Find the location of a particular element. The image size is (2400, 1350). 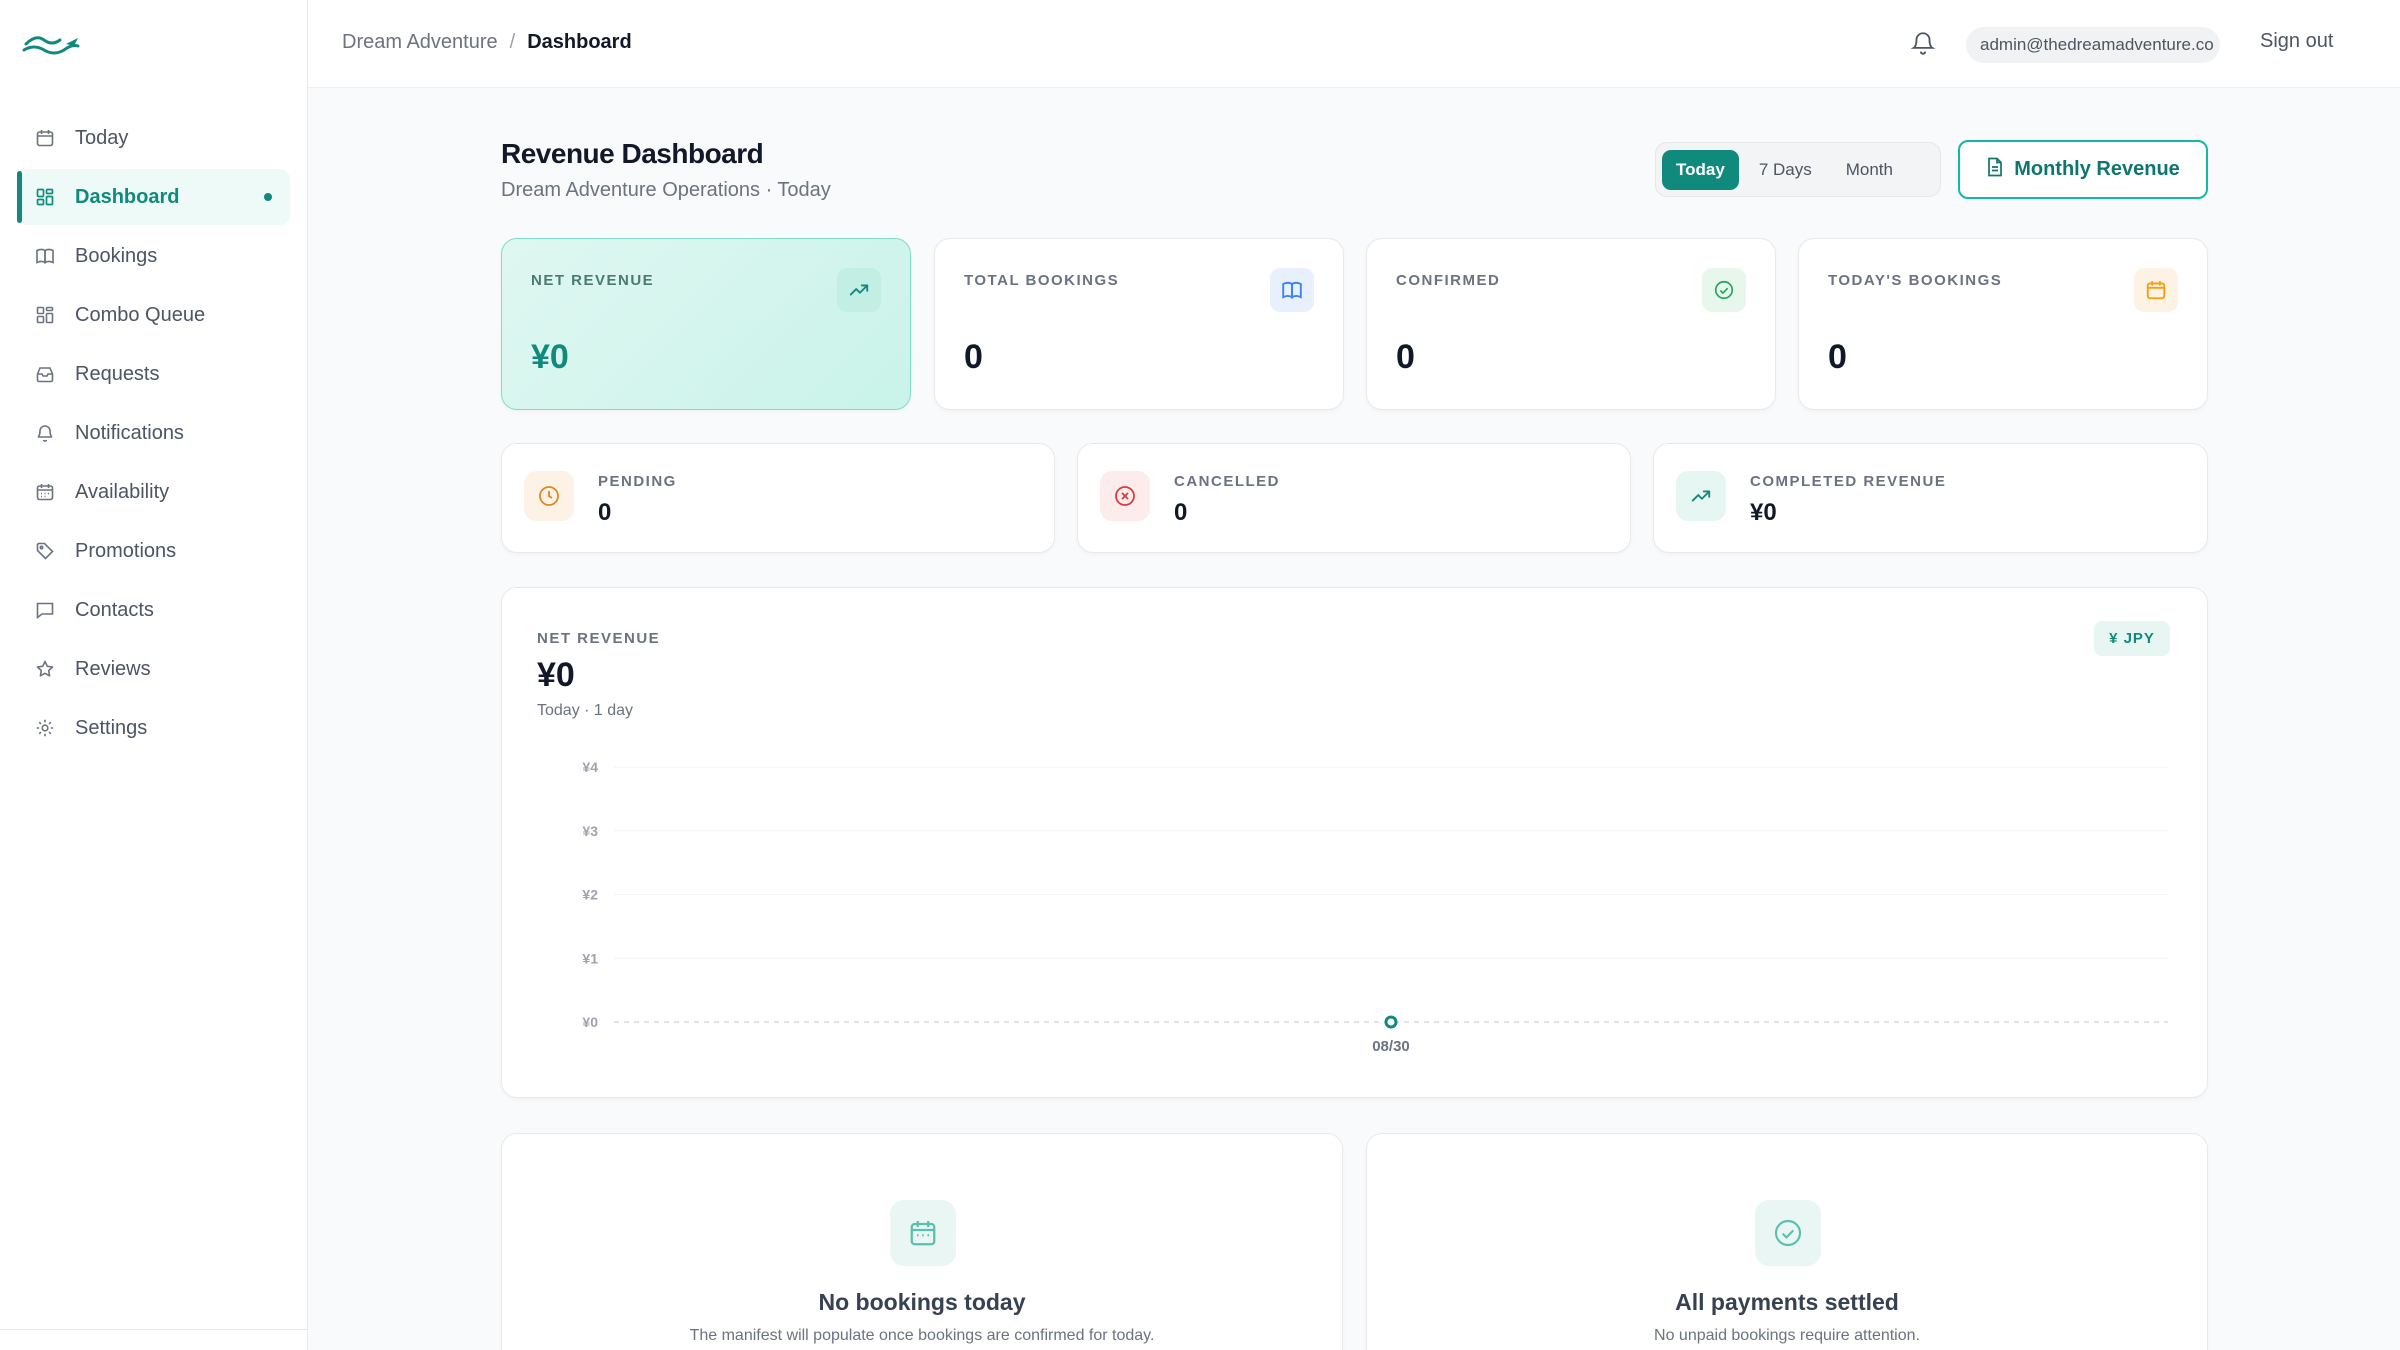

sidebar-item-requests: Requests is located at coordinates (154, 374).